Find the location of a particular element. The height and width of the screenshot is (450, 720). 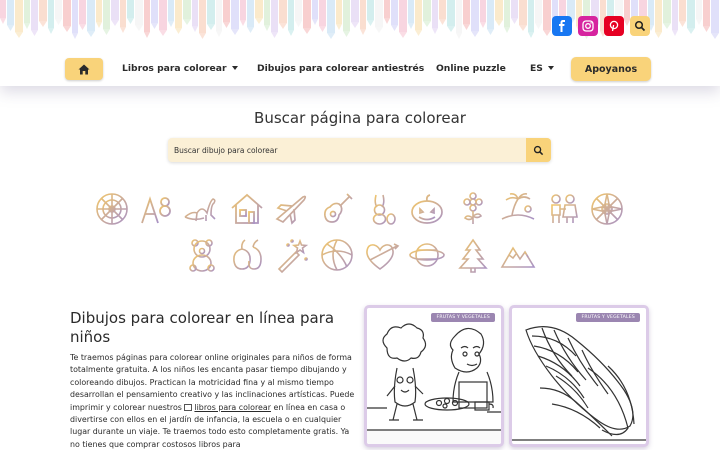

mandala-circle-icon is located at coordinates (607, 209).